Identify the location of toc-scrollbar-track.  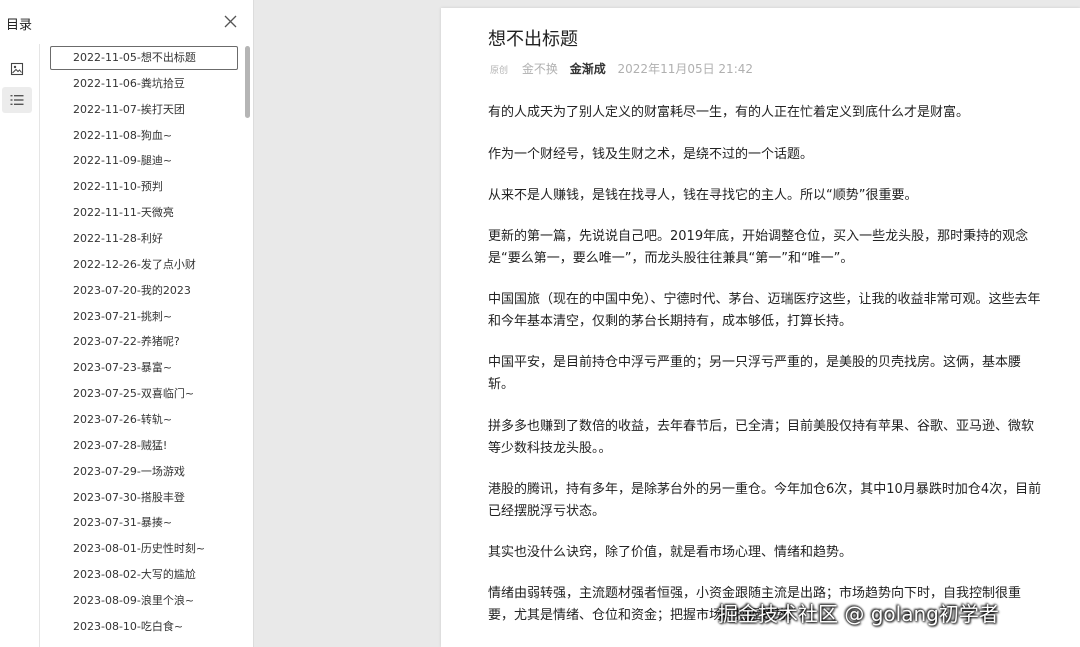
(248, 345).